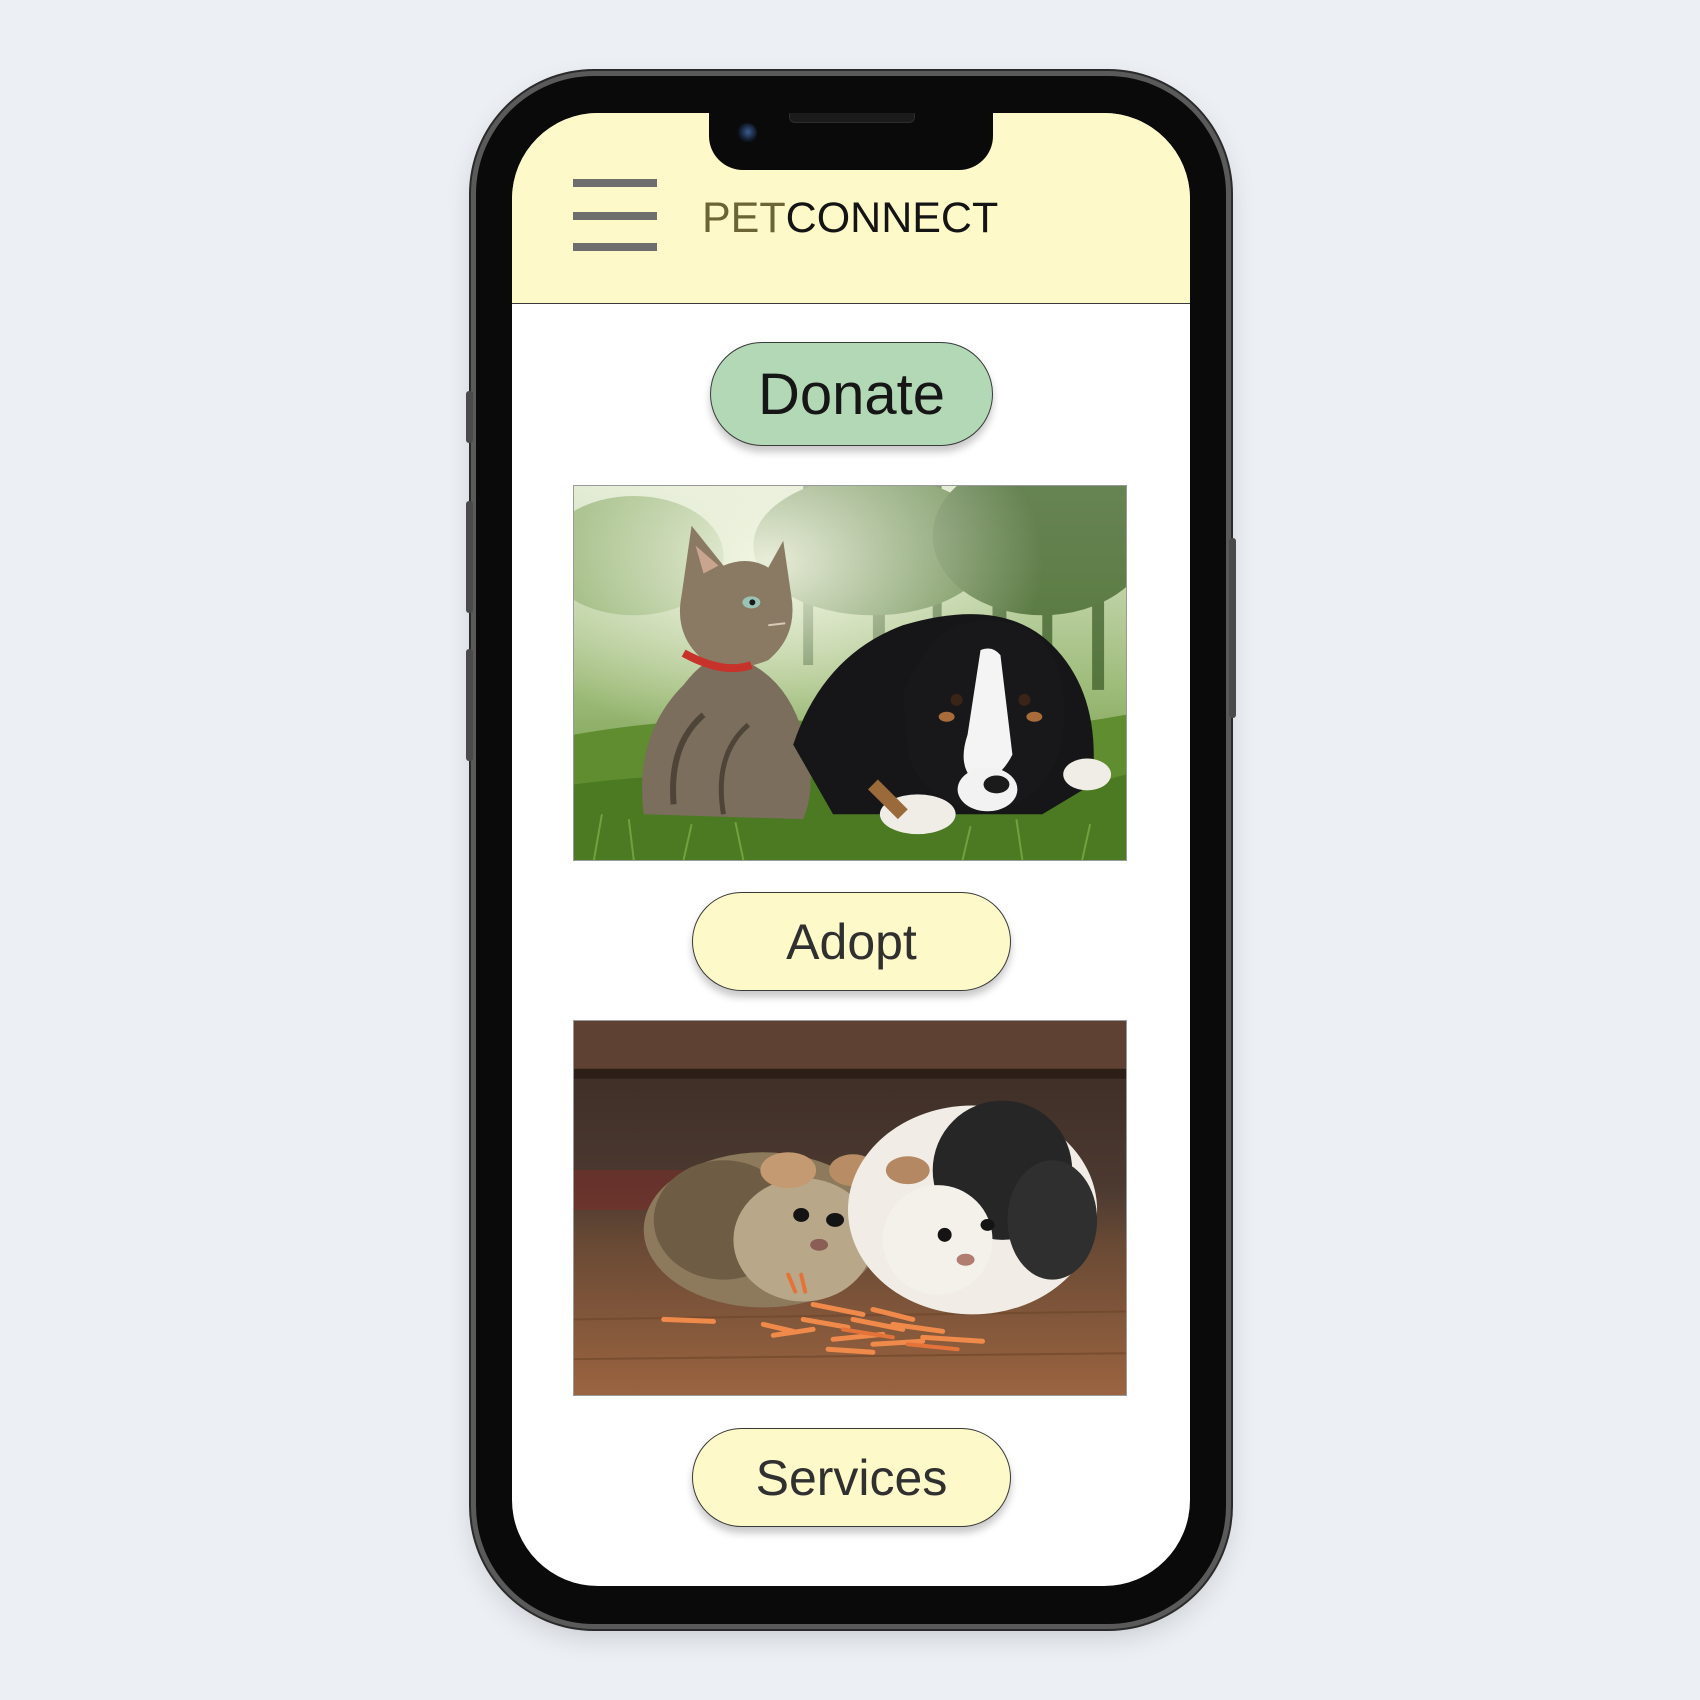  What do you see at coordinates (469, 557) in the screenshot?
I see `volume-up-button` at bounding box center [469, 557].